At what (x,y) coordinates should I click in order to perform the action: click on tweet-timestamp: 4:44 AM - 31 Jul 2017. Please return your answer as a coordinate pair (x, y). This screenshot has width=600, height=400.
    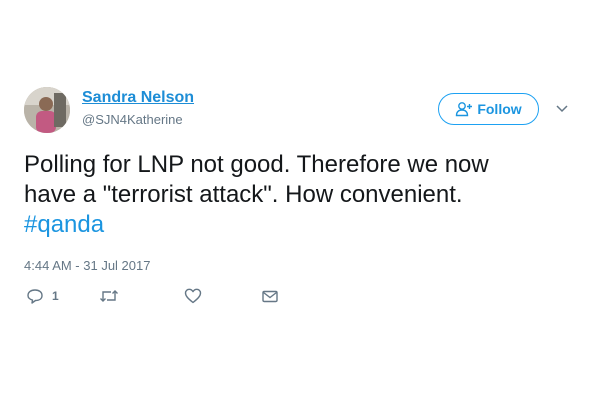
    Looking at the image, I should click on (87, 265).